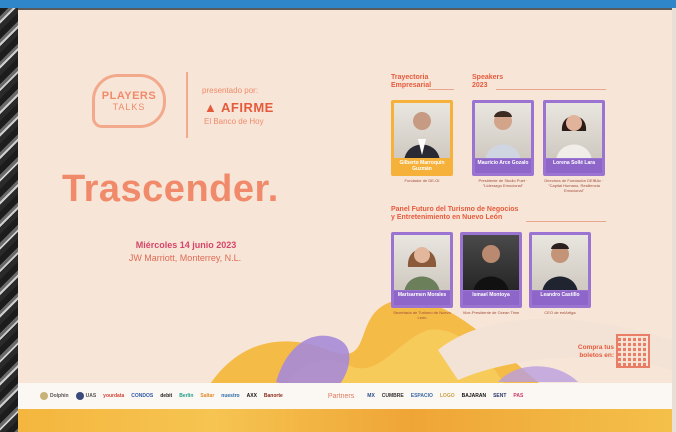 This screenshot has width=676, height=432. I want to click on speaker-card: Gilberto Marroquín Guzmán, so click(422, 138).